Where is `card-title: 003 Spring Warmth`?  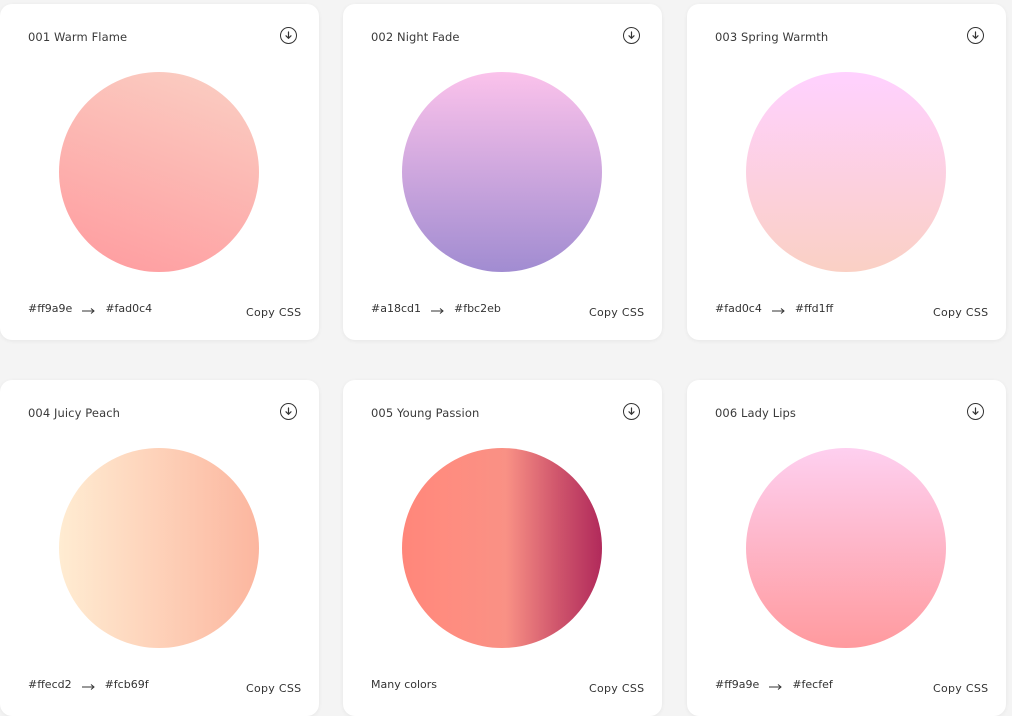
card-title: 003 Spring Warmth is located at coordinates (772, 37).